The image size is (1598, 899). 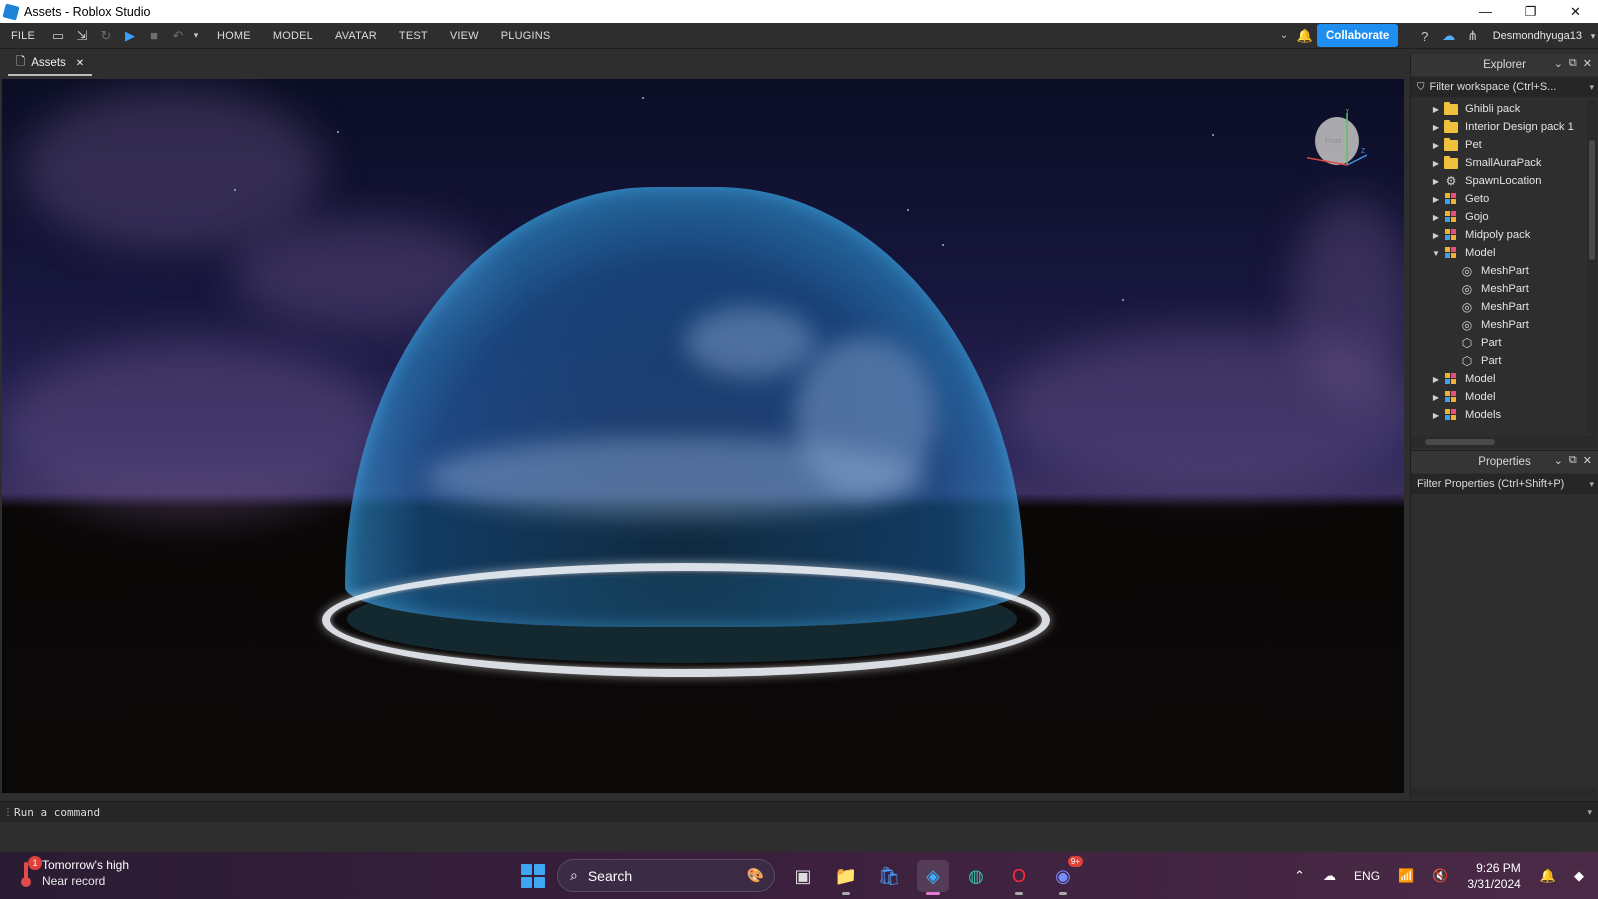 What do you see at coordinates (196, 36) in the screenshot?
I see `quick-access-dropdown-icon: ▾` at bounding box center [196, 36].